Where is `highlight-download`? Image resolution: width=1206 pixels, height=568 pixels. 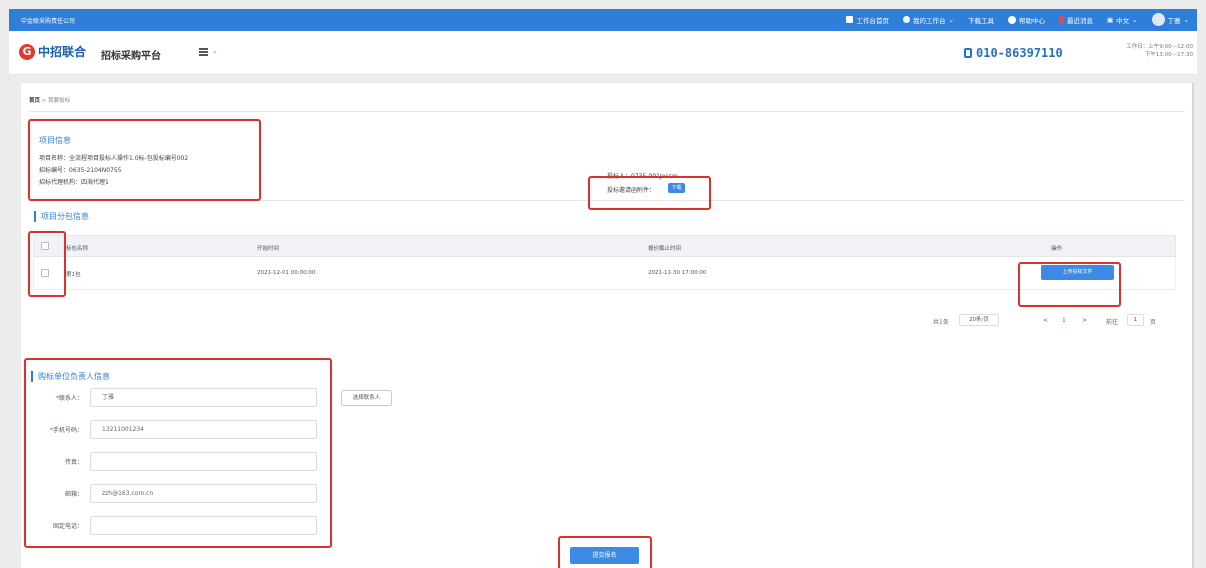
highlight-download is located at coordinates (649, 193).